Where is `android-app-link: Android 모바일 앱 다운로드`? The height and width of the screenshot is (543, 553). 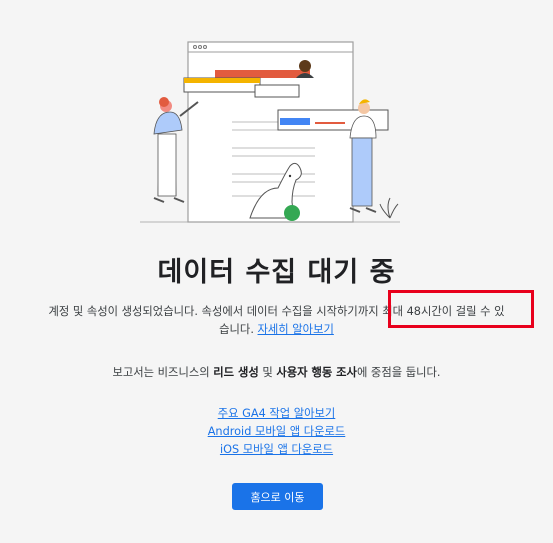 android-app-link: Android 모바일 앱 다운로드 is located at coordinates (276, 432).